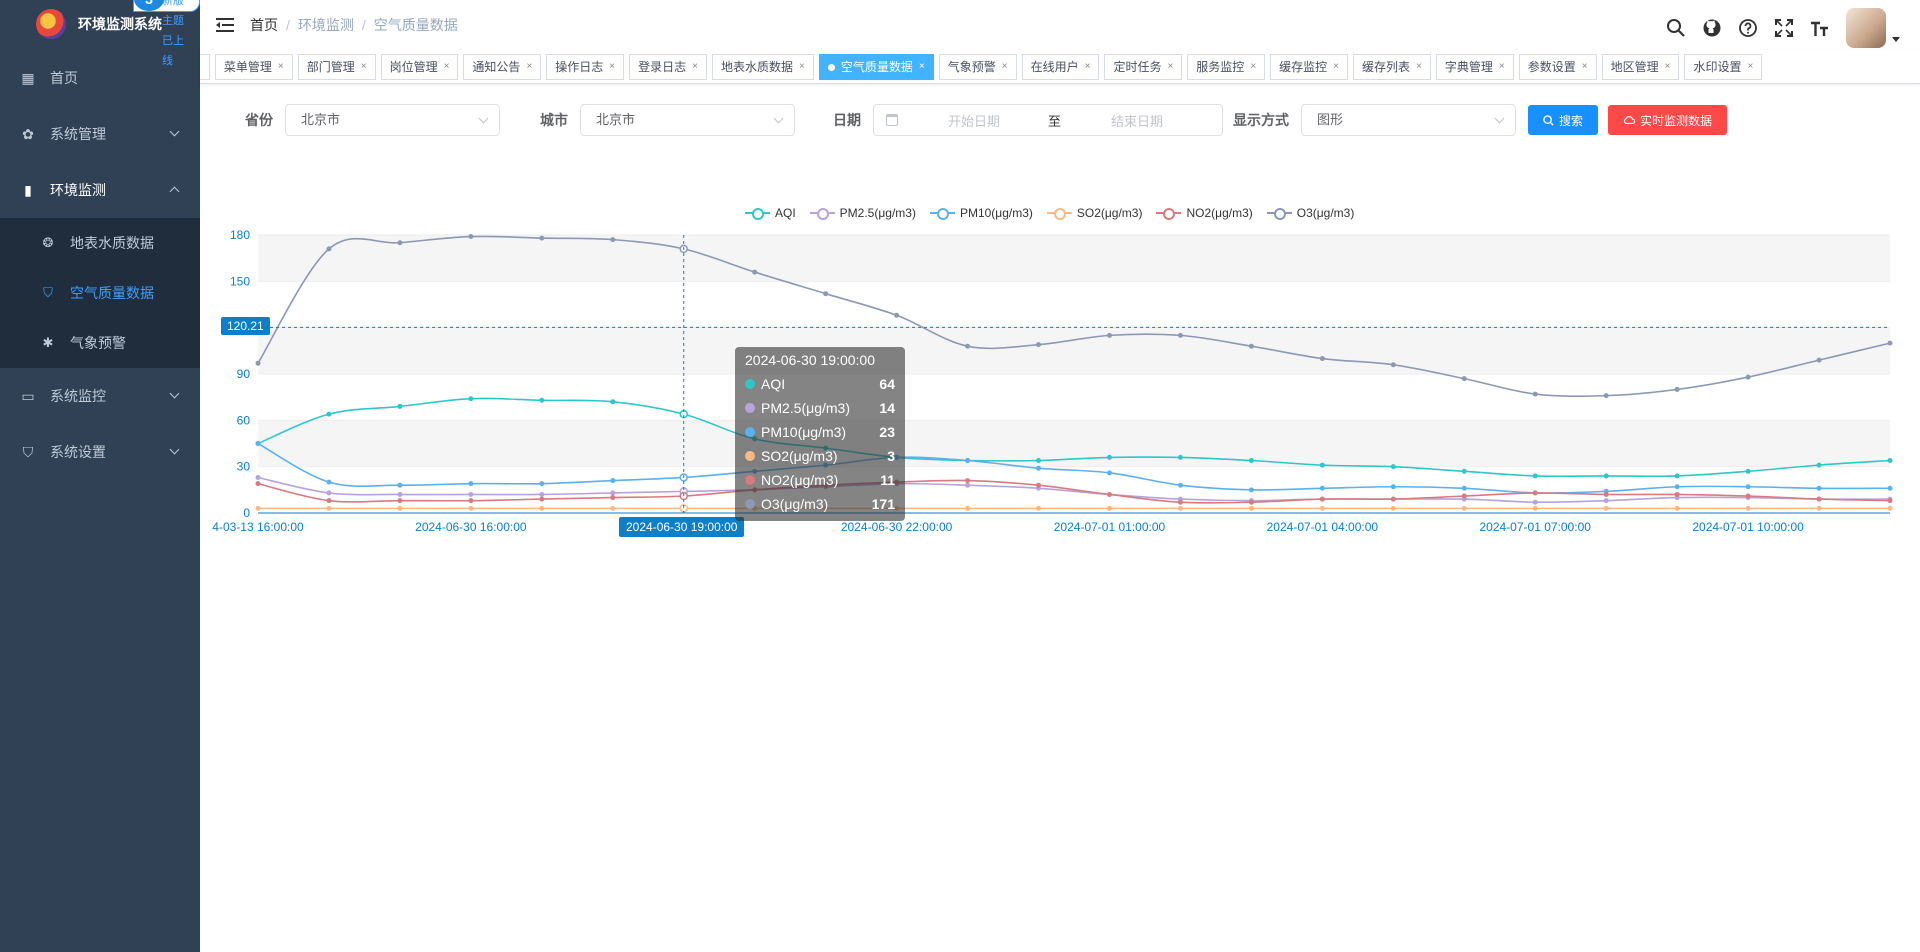 Image resolution: width=1920 pixels, height=952 pixels. Describe the element at coordinates (1060, 25) in the screenshot. I see `navbar: 首页 / 环境监测 / 空气质量数据` at that location.